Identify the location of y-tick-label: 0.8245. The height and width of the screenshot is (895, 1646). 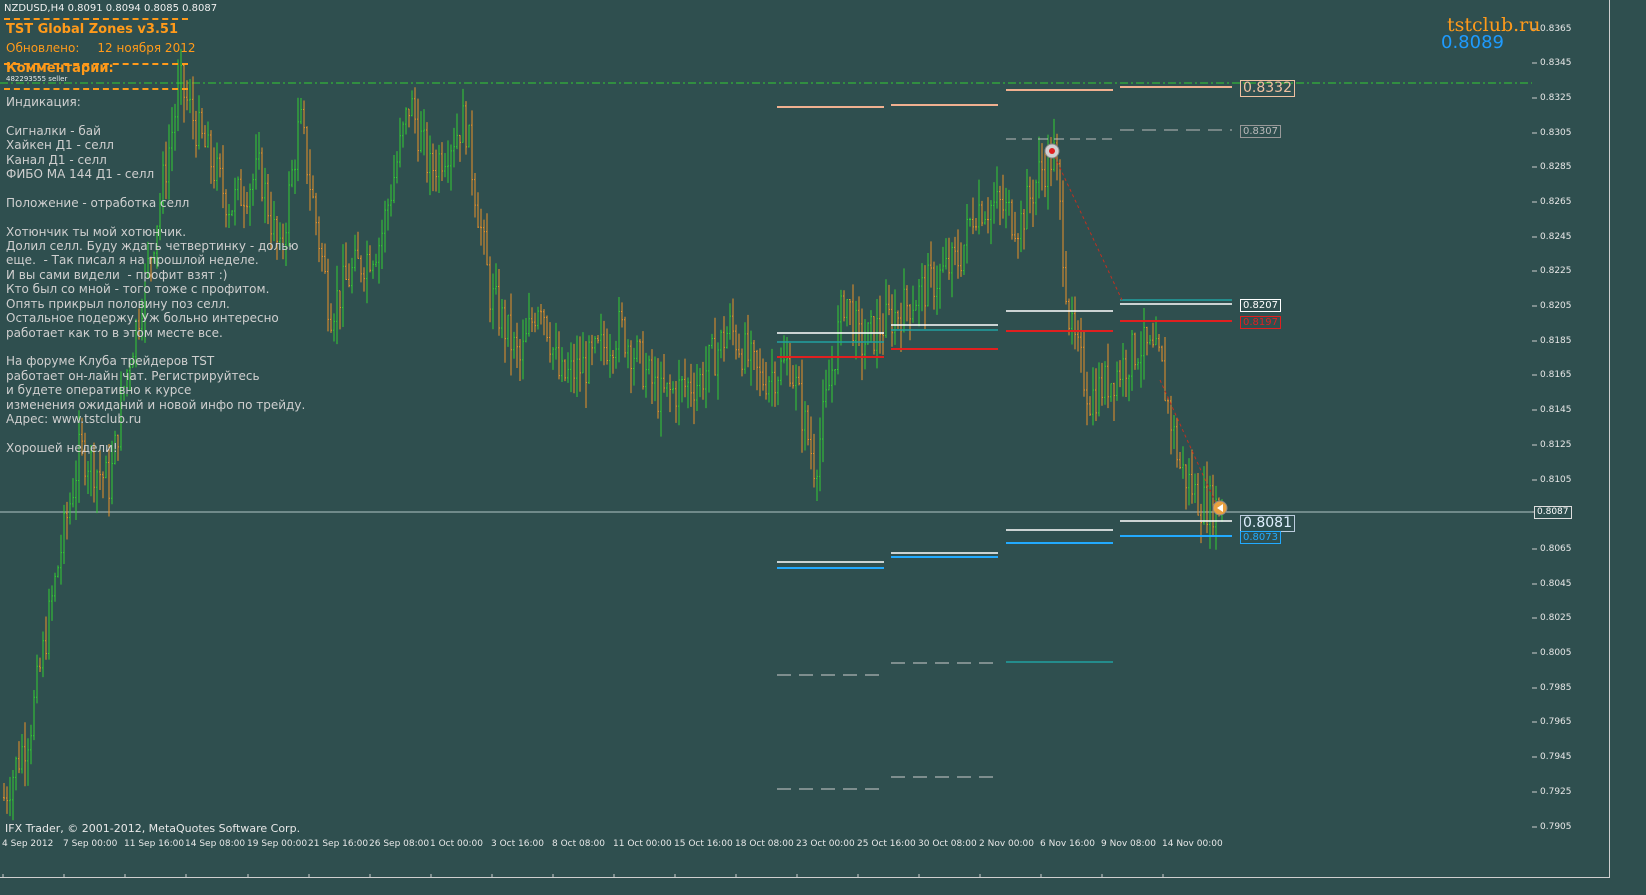
(1556, 237).